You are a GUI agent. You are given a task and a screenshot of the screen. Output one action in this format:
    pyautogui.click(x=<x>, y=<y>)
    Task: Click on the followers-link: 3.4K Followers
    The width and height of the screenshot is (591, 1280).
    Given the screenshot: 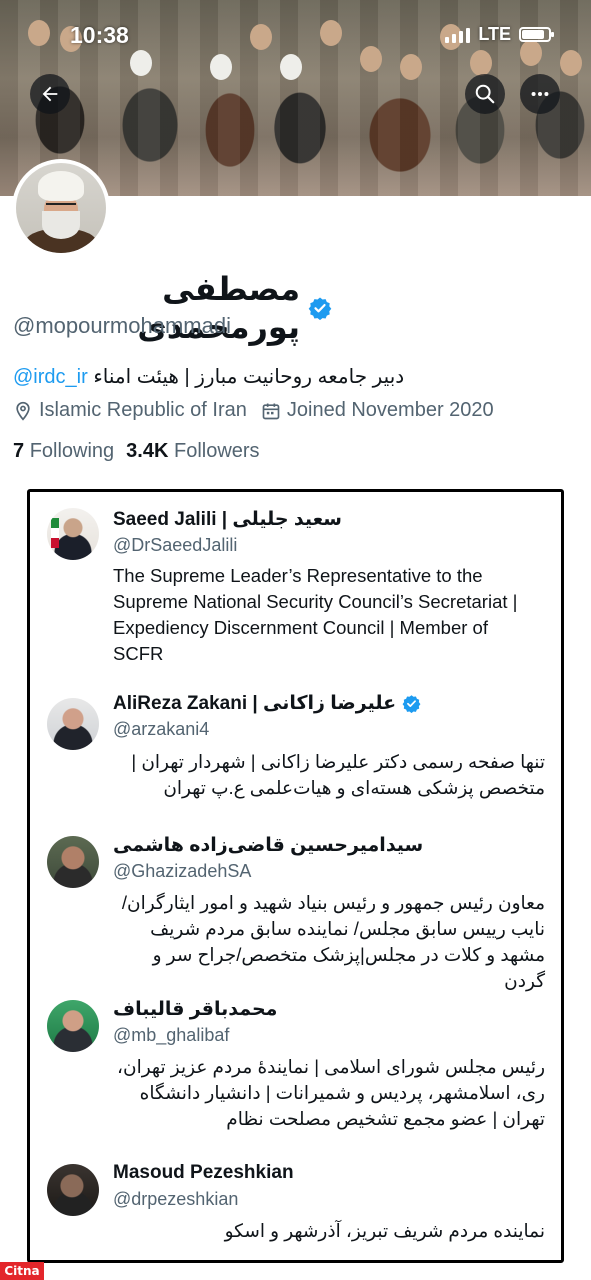 What is the action you would take?
    pyautogui.click(x=192, y=451)
    